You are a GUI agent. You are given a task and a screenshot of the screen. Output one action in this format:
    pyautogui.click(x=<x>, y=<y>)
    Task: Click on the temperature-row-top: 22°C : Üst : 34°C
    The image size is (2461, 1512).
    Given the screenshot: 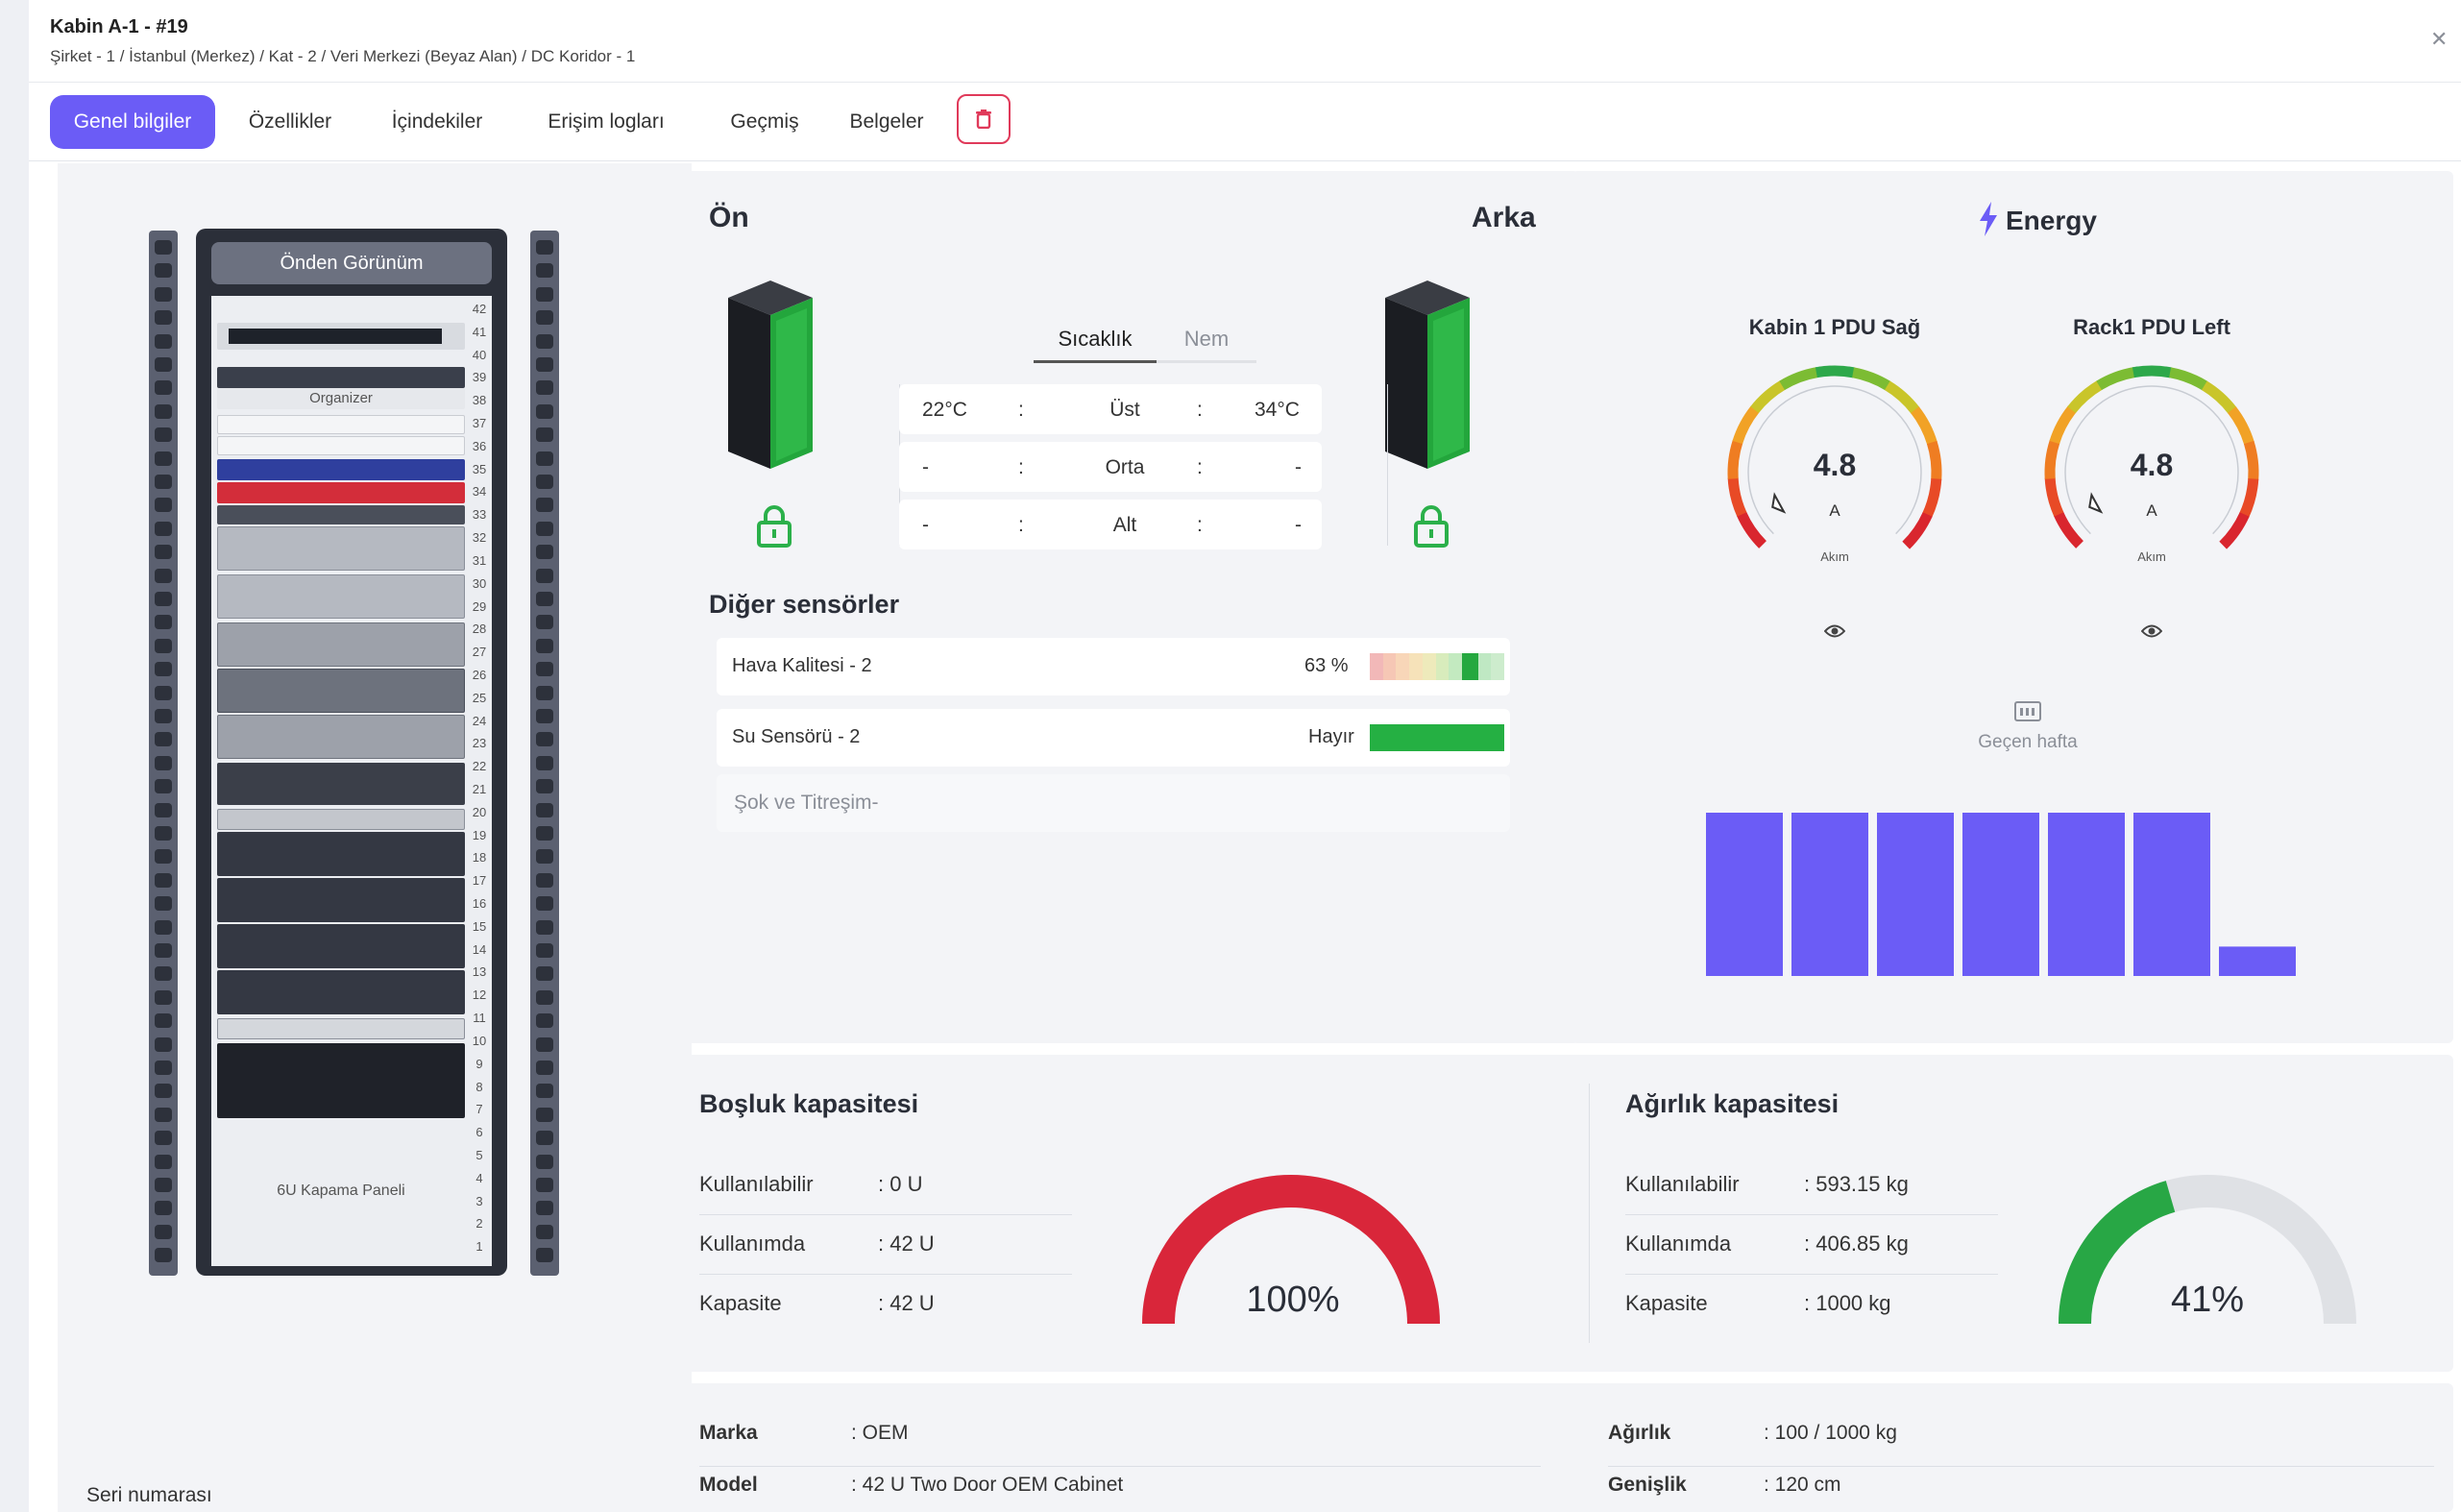 What is the action you would take?
    pyautogui.click(x=1110, y=409)
    